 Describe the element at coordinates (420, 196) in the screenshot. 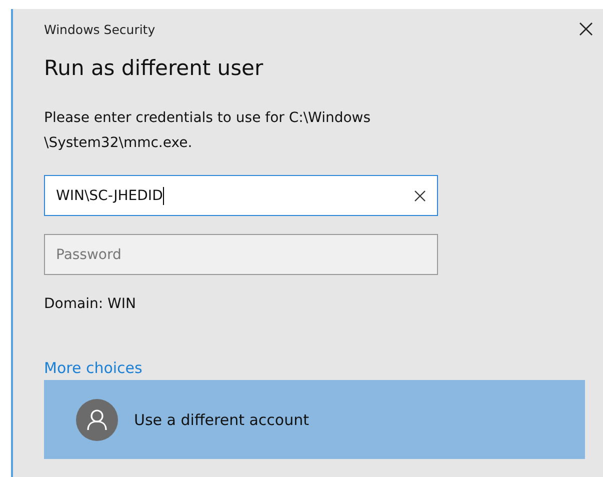

I see `clear-icon` at that location.